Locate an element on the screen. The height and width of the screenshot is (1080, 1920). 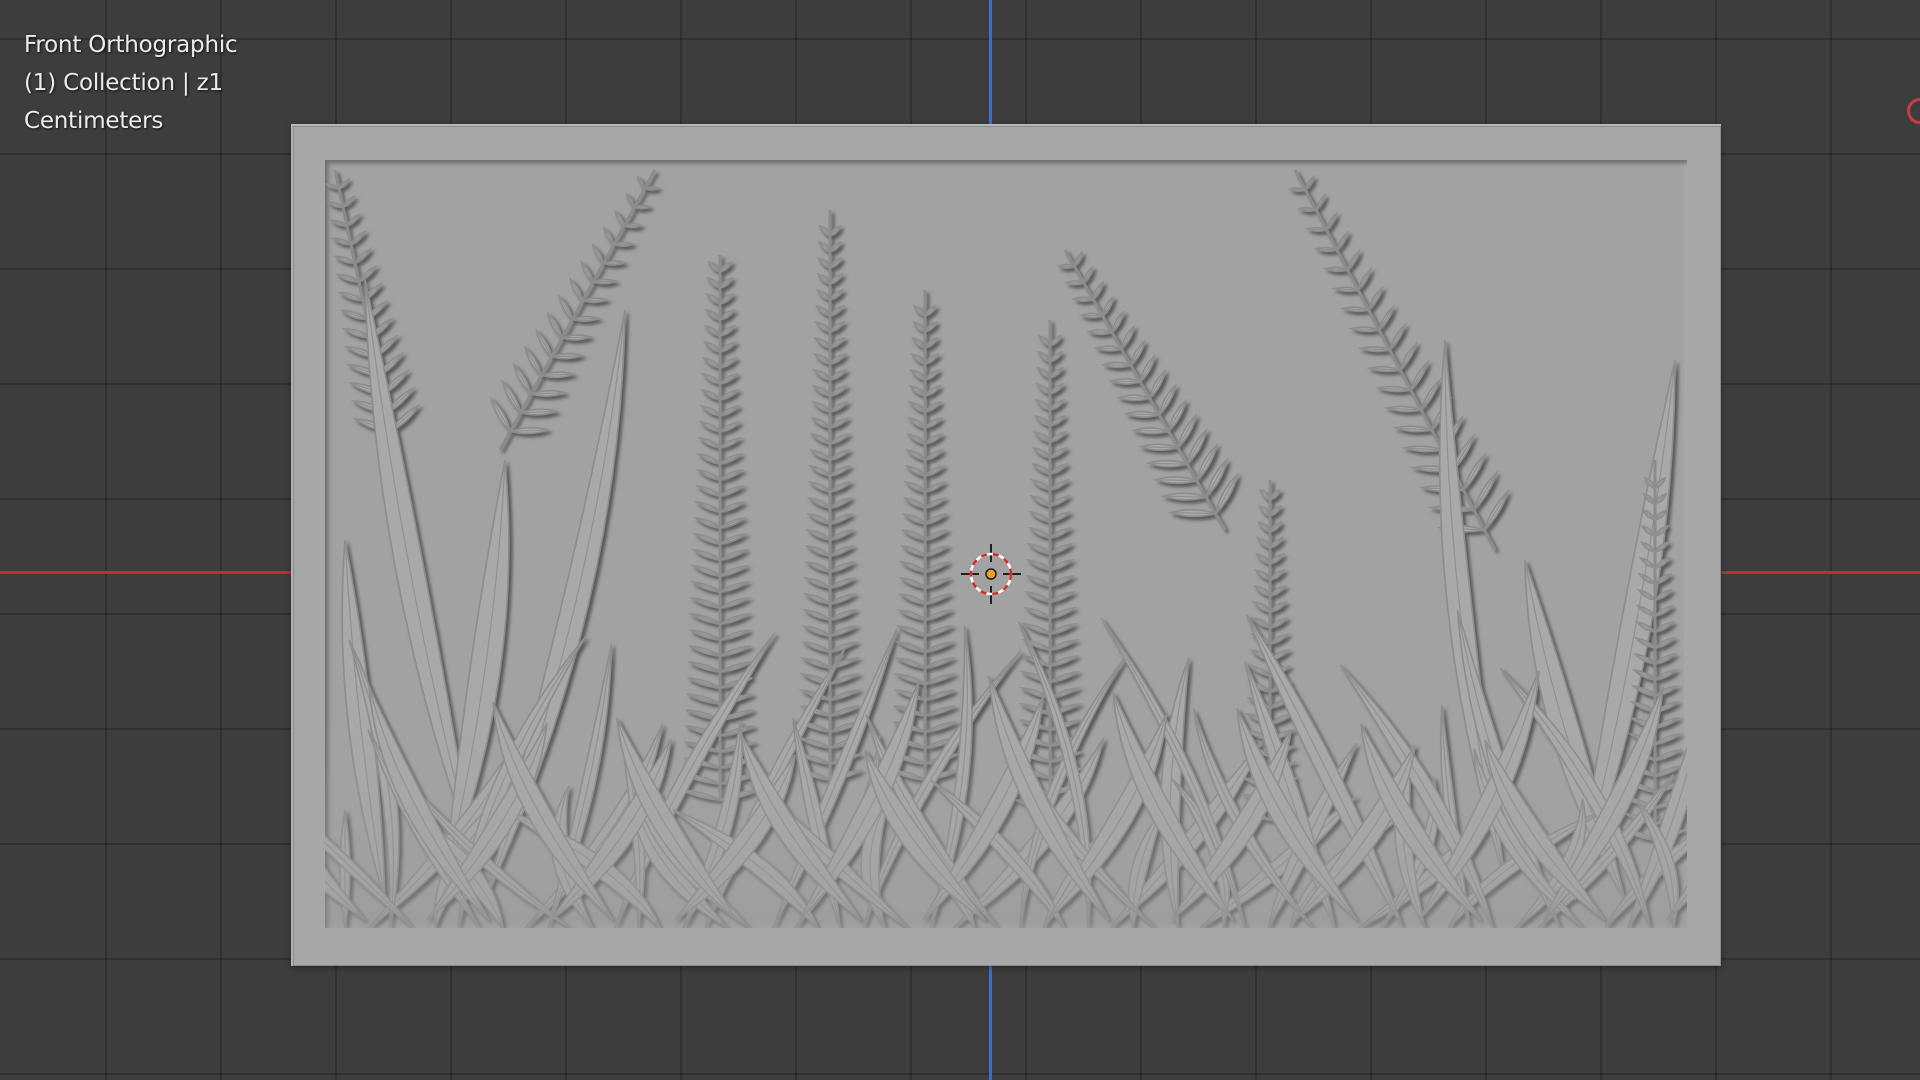
3d-cursor-icon is located at coordinates (991, 574).